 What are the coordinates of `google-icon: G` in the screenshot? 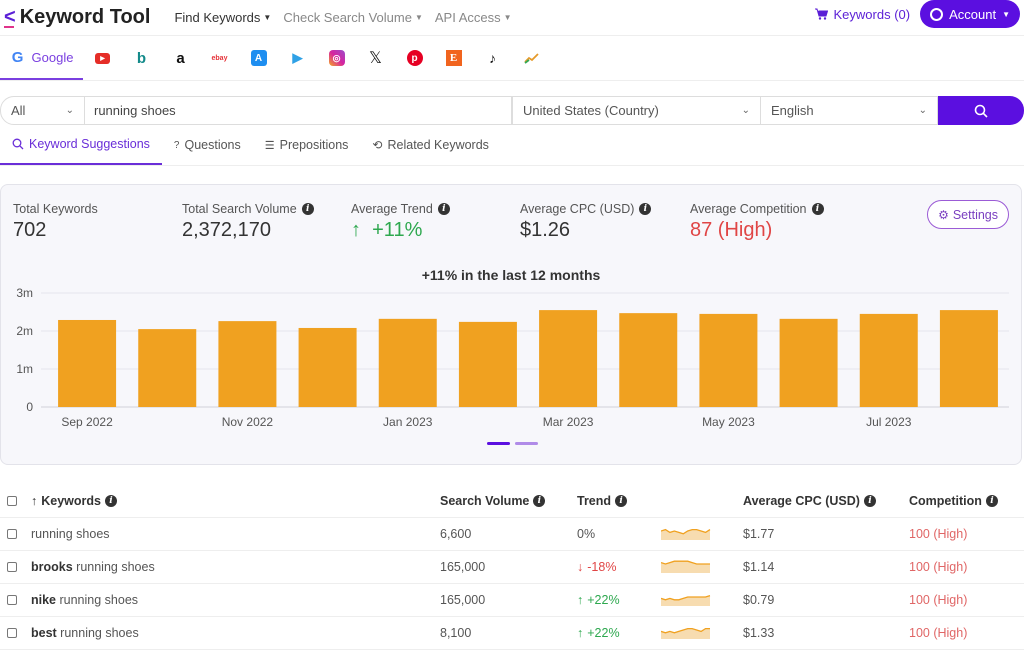 It's located at (17, 57).